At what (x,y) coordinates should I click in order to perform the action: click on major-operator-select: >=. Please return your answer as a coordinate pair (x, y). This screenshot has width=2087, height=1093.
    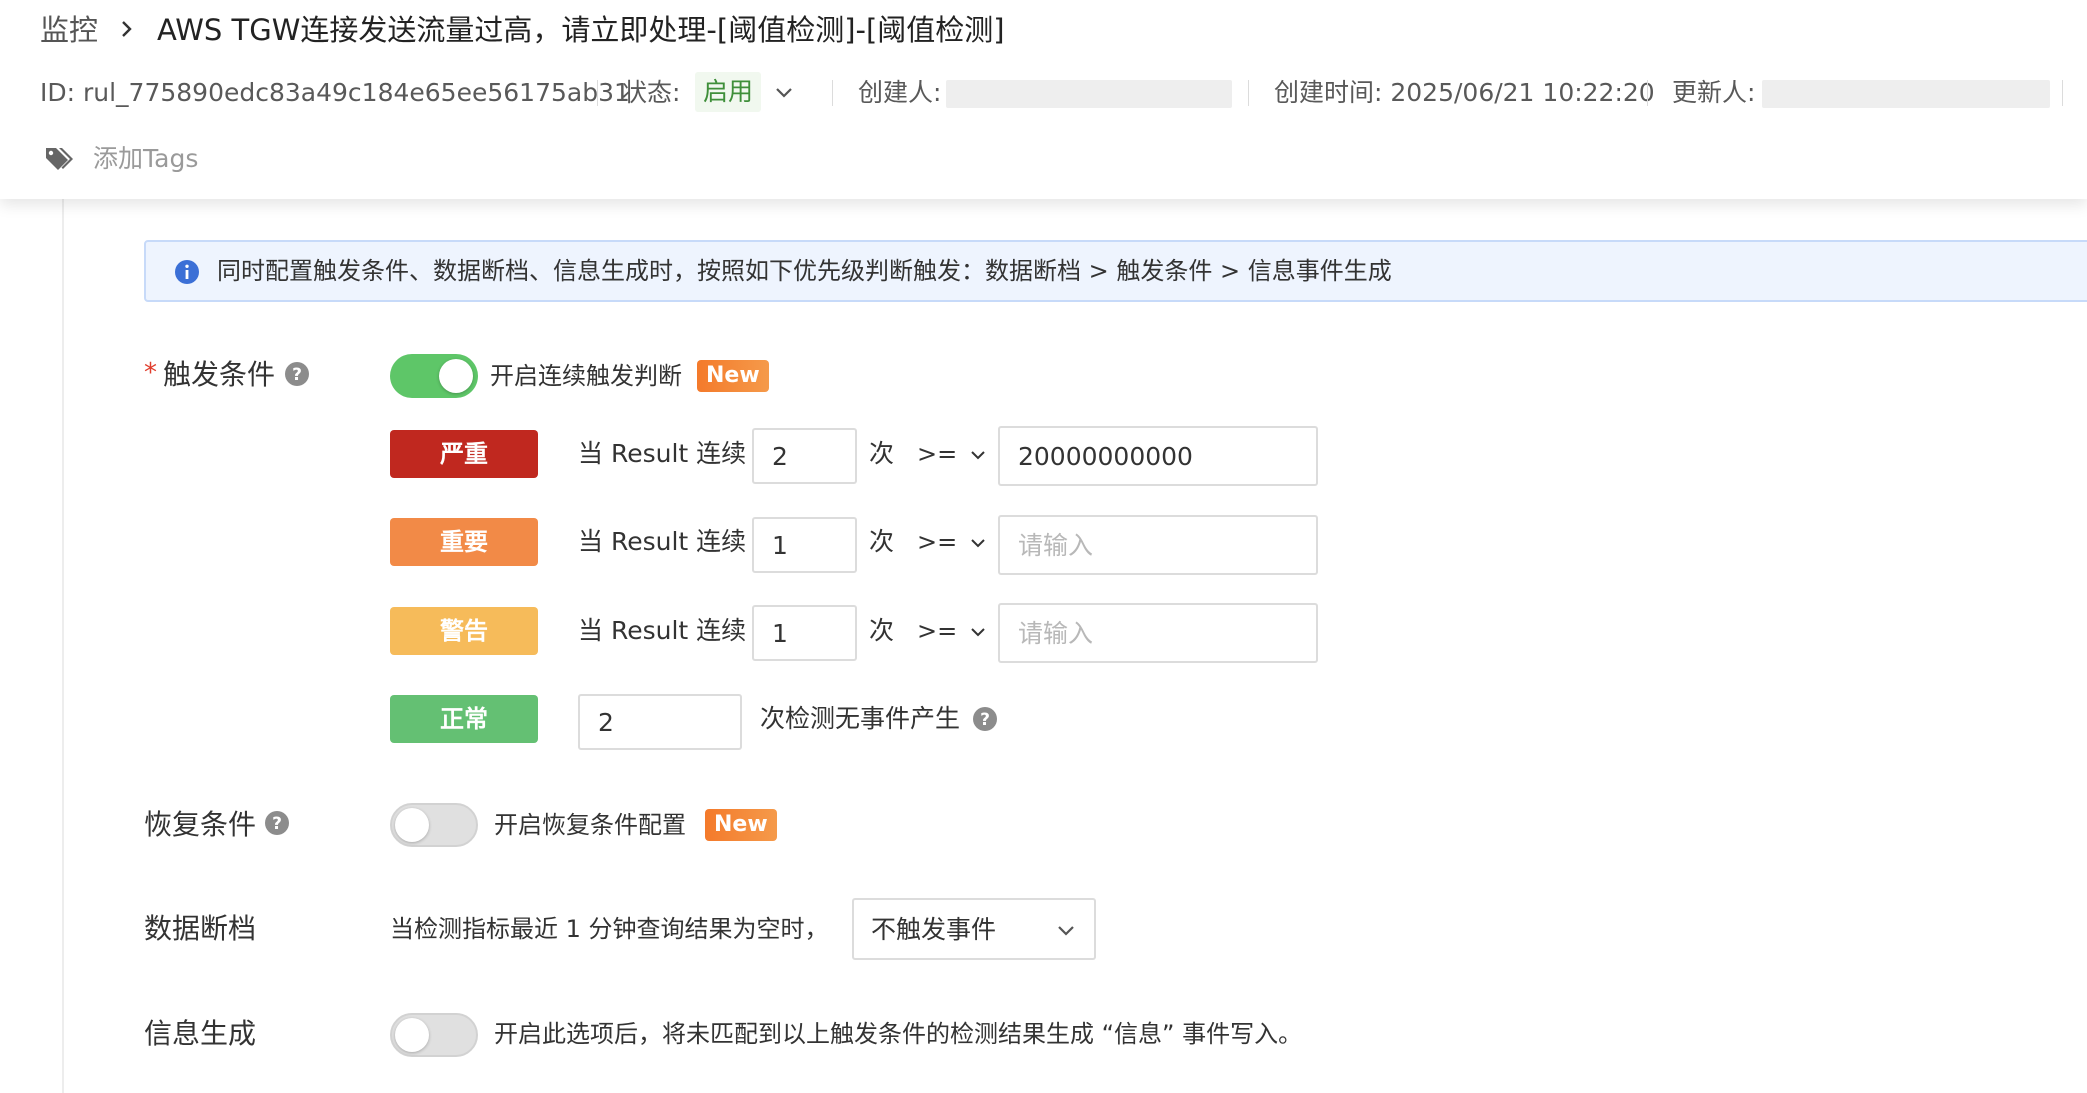
    Looking at the image, I should click on (952, 542).